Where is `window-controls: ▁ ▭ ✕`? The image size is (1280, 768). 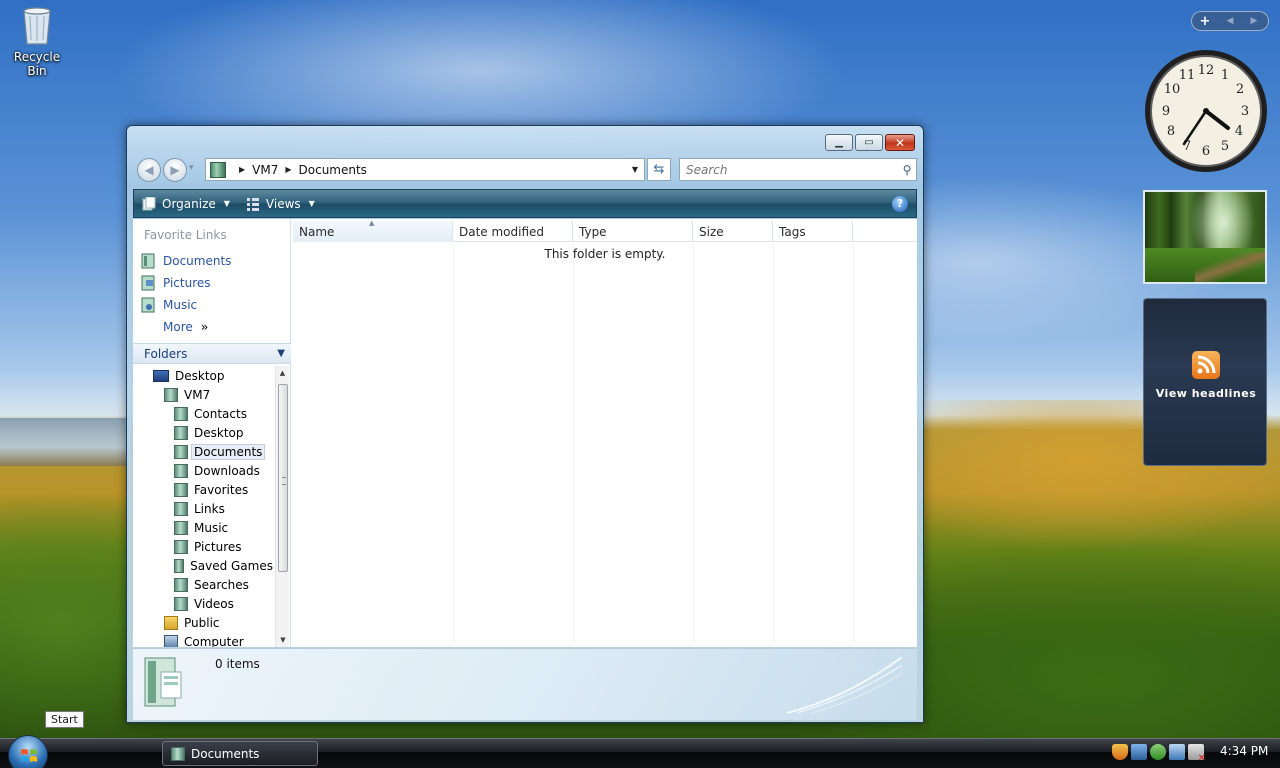
window-controls: ▁ ▭ ✕ is located at coordinates (870, 142).